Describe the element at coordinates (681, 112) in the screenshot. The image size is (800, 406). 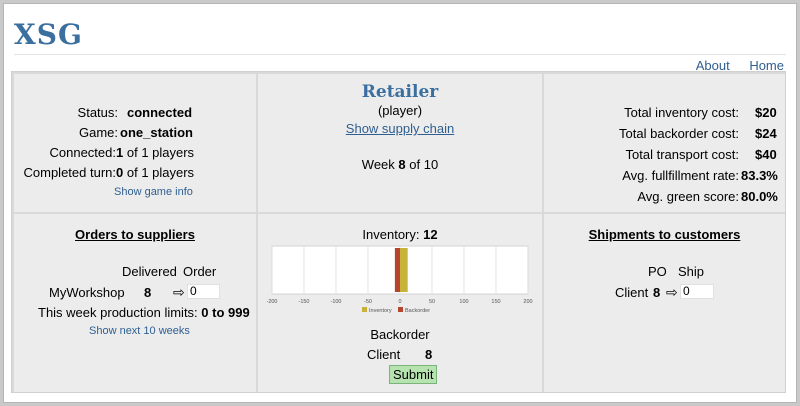
I see `cost-label: Total inventory cost:` at that location.